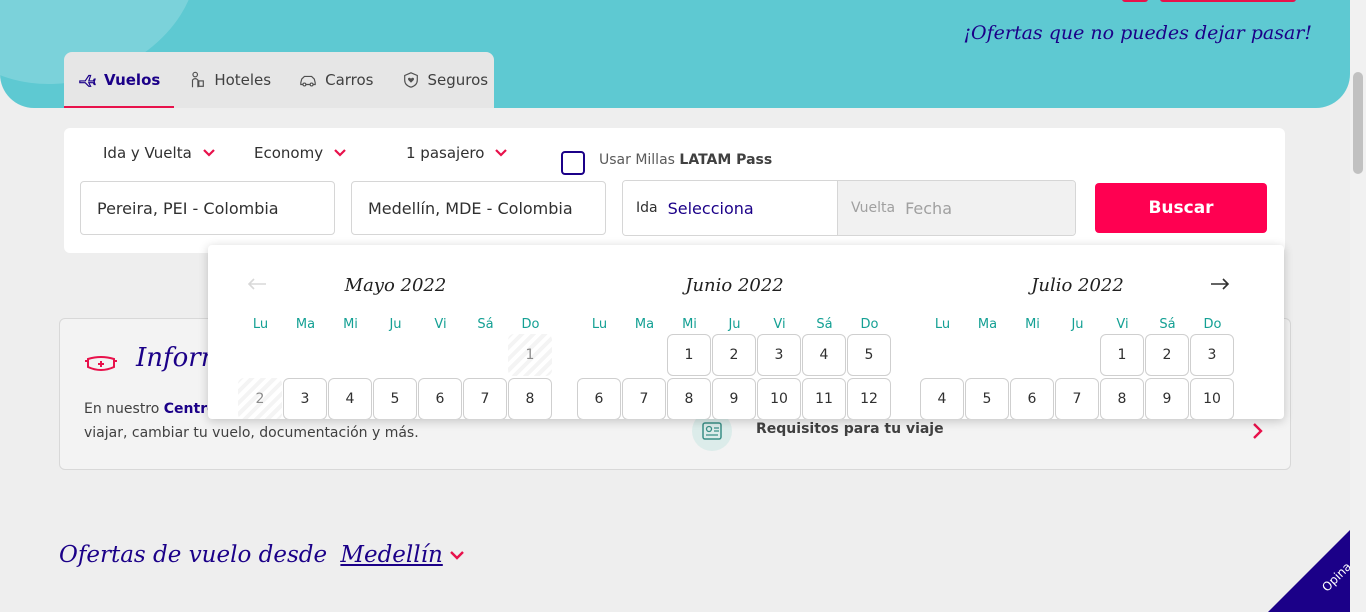  I want to click on departure-date-field: Ida Selecciona, so click(730, 208).